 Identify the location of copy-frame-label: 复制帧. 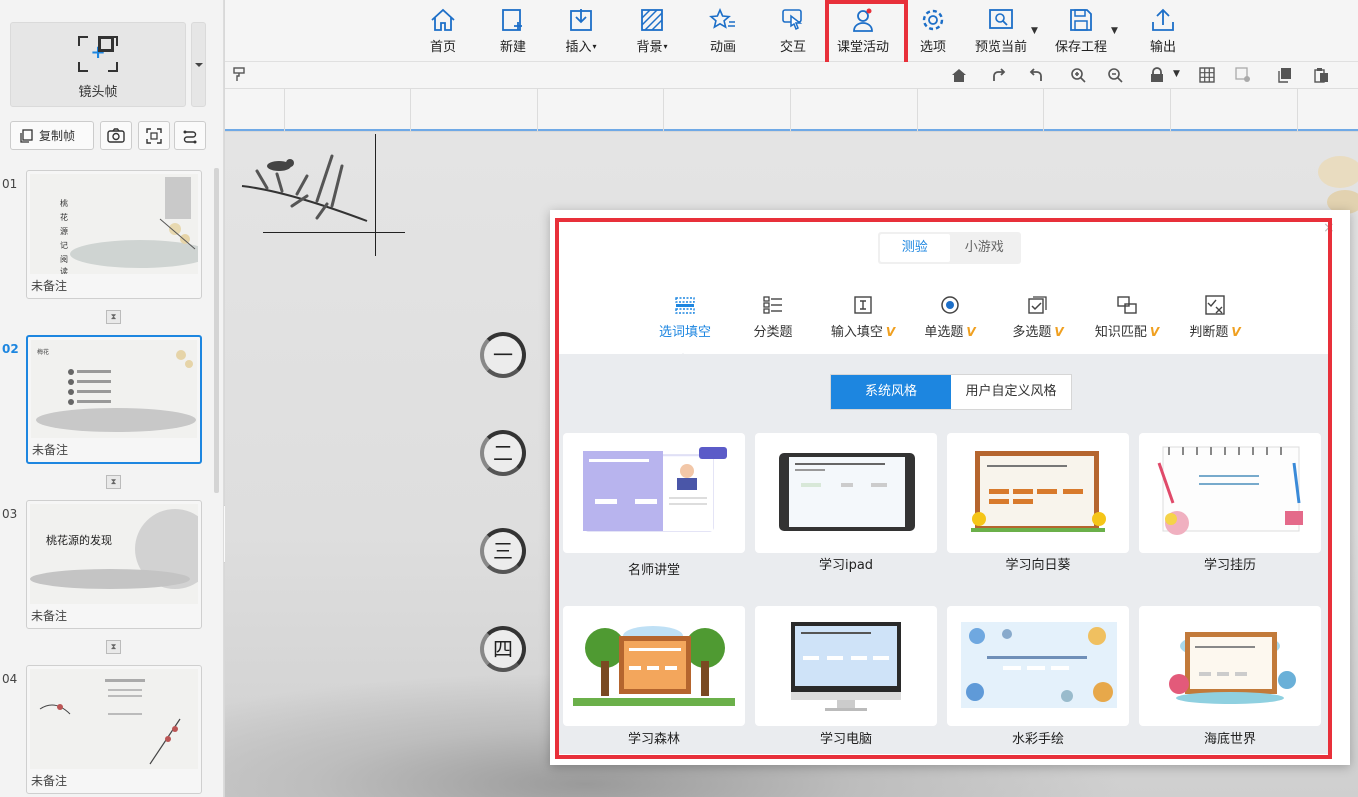
(57, 136).